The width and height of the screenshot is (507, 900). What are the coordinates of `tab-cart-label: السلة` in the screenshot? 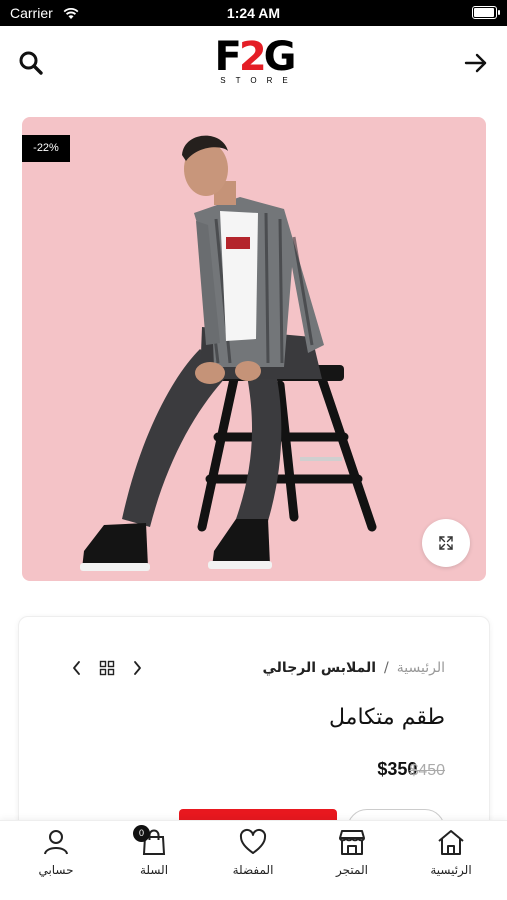 It's located at (154, 870).